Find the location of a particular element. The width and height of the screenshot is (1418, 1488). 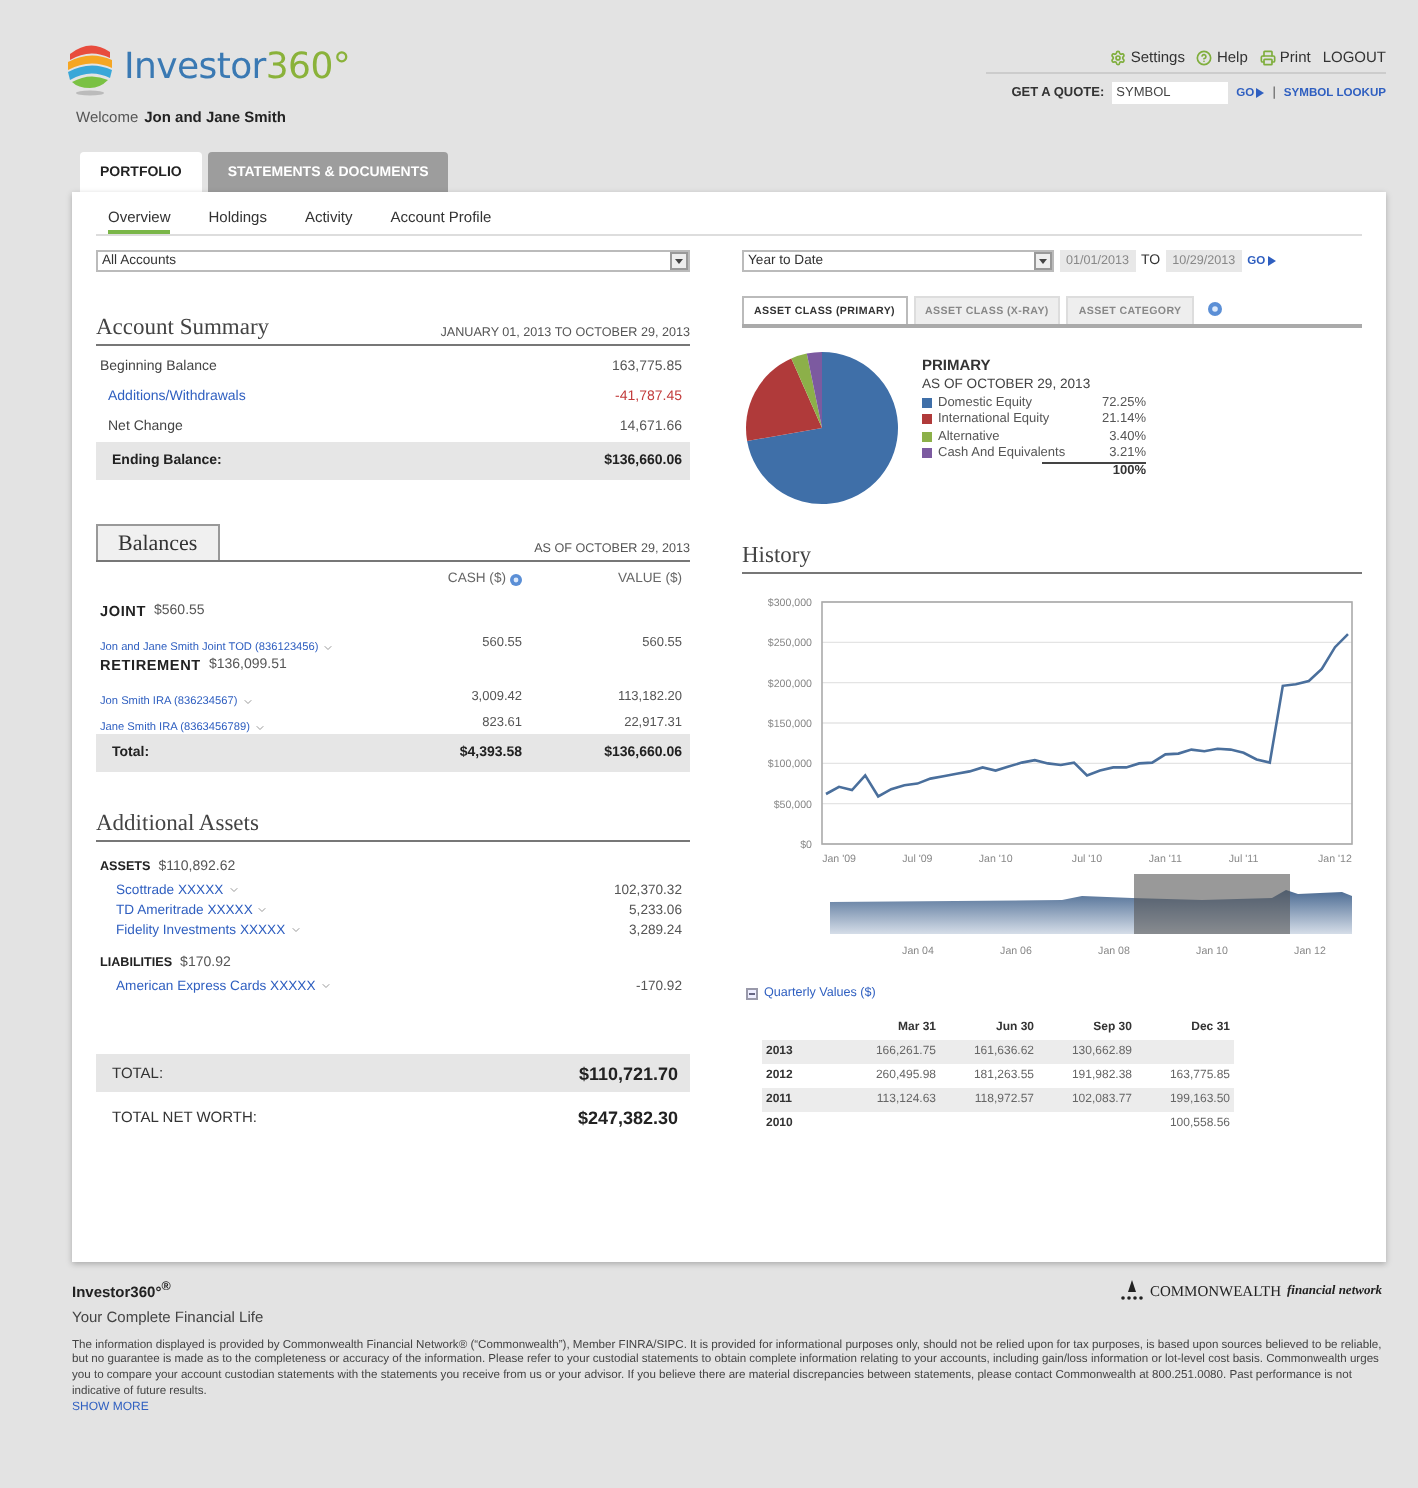

range-selector is located at coordinates (1212, 904).